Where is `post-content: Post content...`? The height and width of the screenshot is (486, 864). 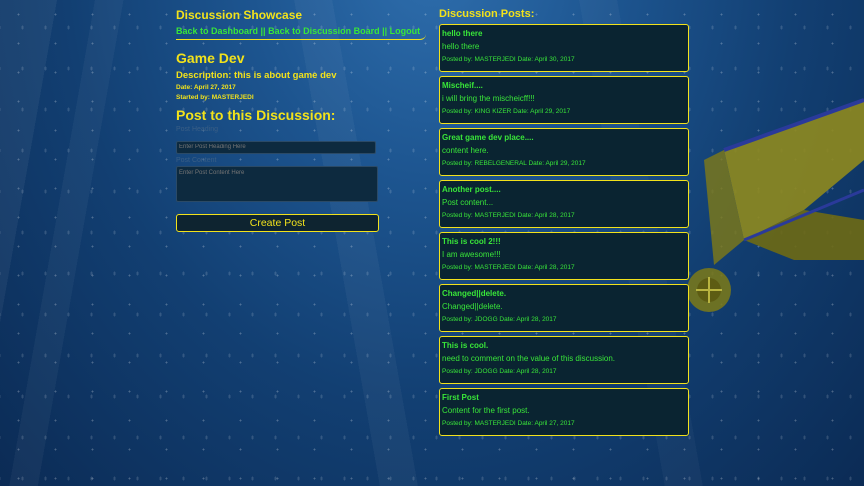 post-content: Post content... is located at coordinates (468, 202).